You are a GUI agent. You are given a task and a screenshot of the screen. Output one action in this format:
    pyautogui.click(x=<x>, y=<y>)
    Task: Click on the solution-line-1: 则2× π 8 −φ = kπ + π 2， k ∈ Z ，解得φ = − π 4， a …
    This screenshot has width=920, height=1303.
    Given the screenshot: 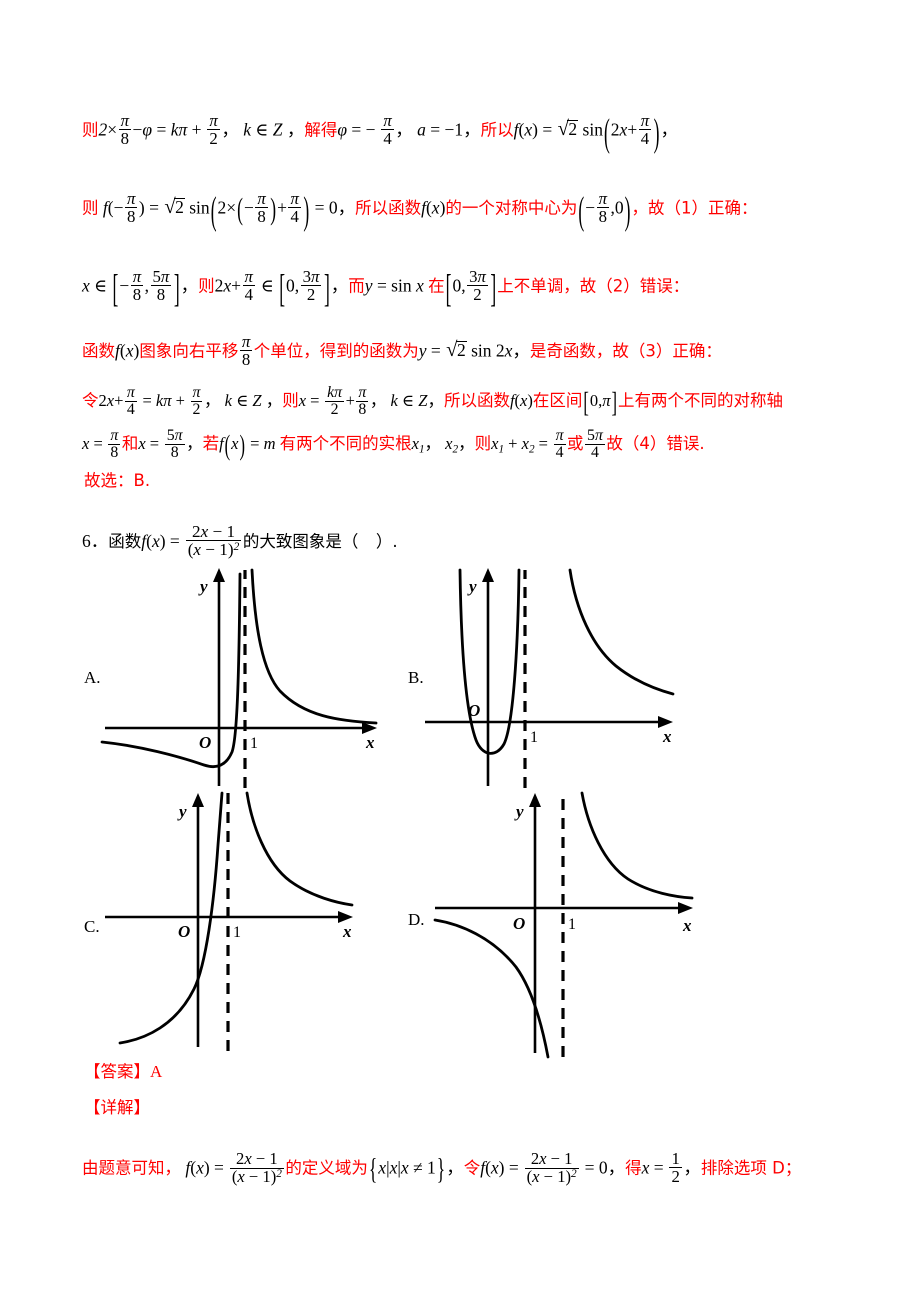 What is the action you would take?
    pyautogui.click(x=380, y=132)
    